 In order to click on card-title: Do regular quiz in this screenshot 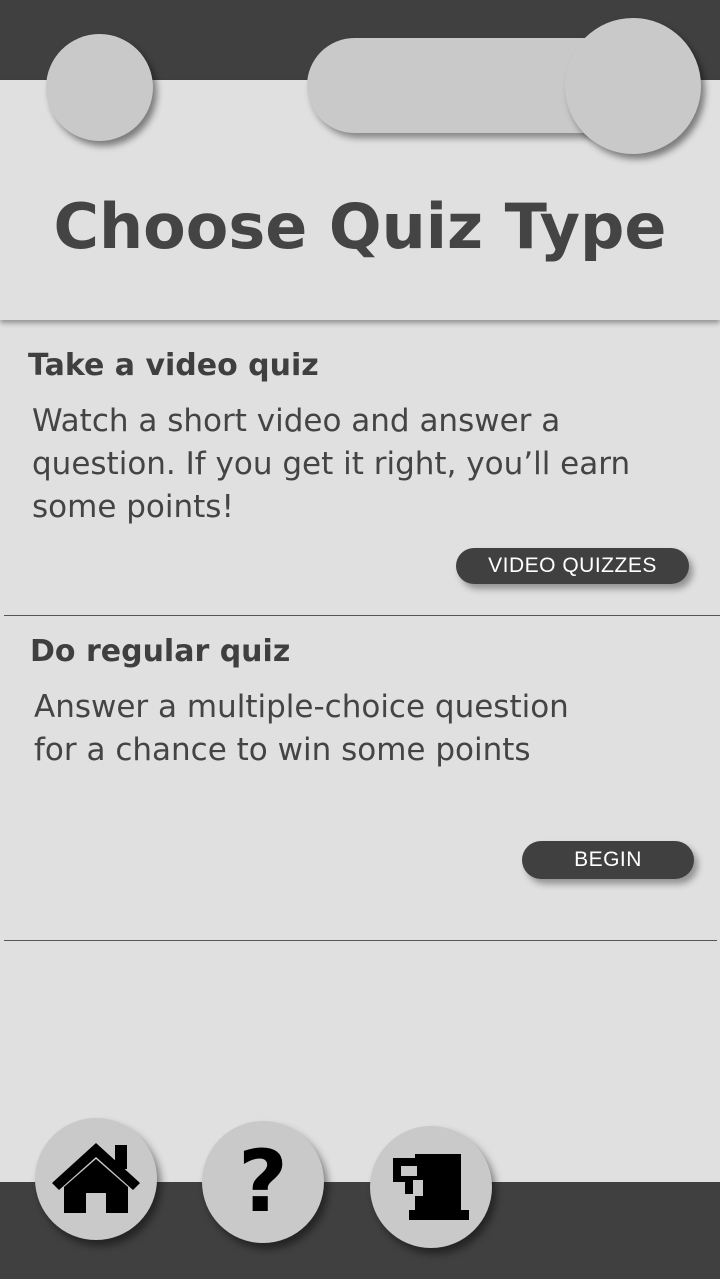, I will do `click(160, 651)`.